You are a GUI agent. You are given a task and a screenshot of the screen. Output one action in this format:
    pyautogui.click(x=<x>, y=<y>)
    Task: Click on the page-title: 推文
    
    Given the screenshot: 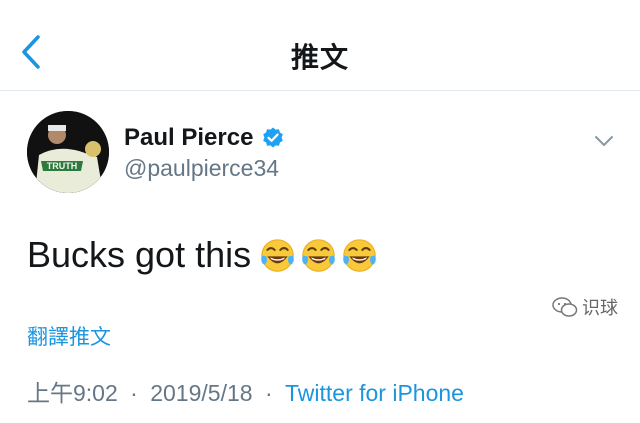 What is the action you would take?
    pyautogui.click(x=319, y=57)
    